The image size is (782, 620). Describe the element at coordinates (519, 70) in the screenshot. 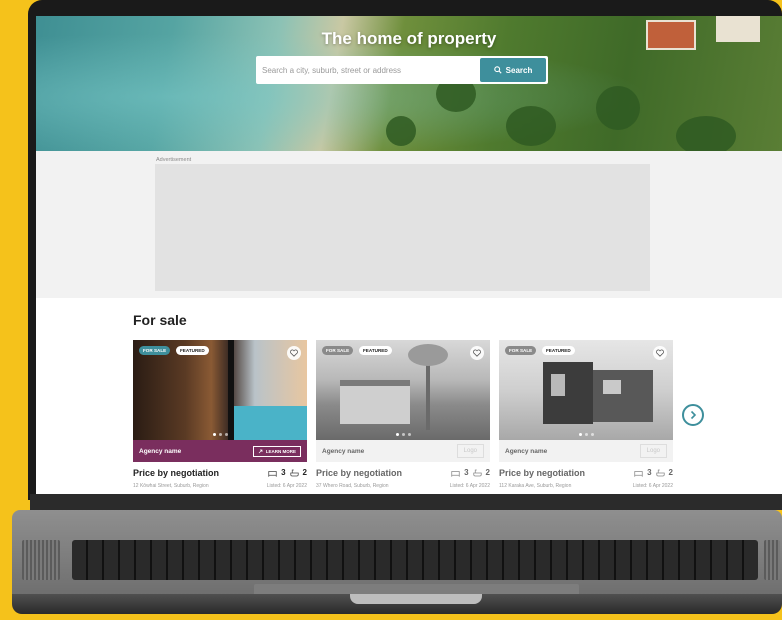

I see `search-button-label: Search` at that location.